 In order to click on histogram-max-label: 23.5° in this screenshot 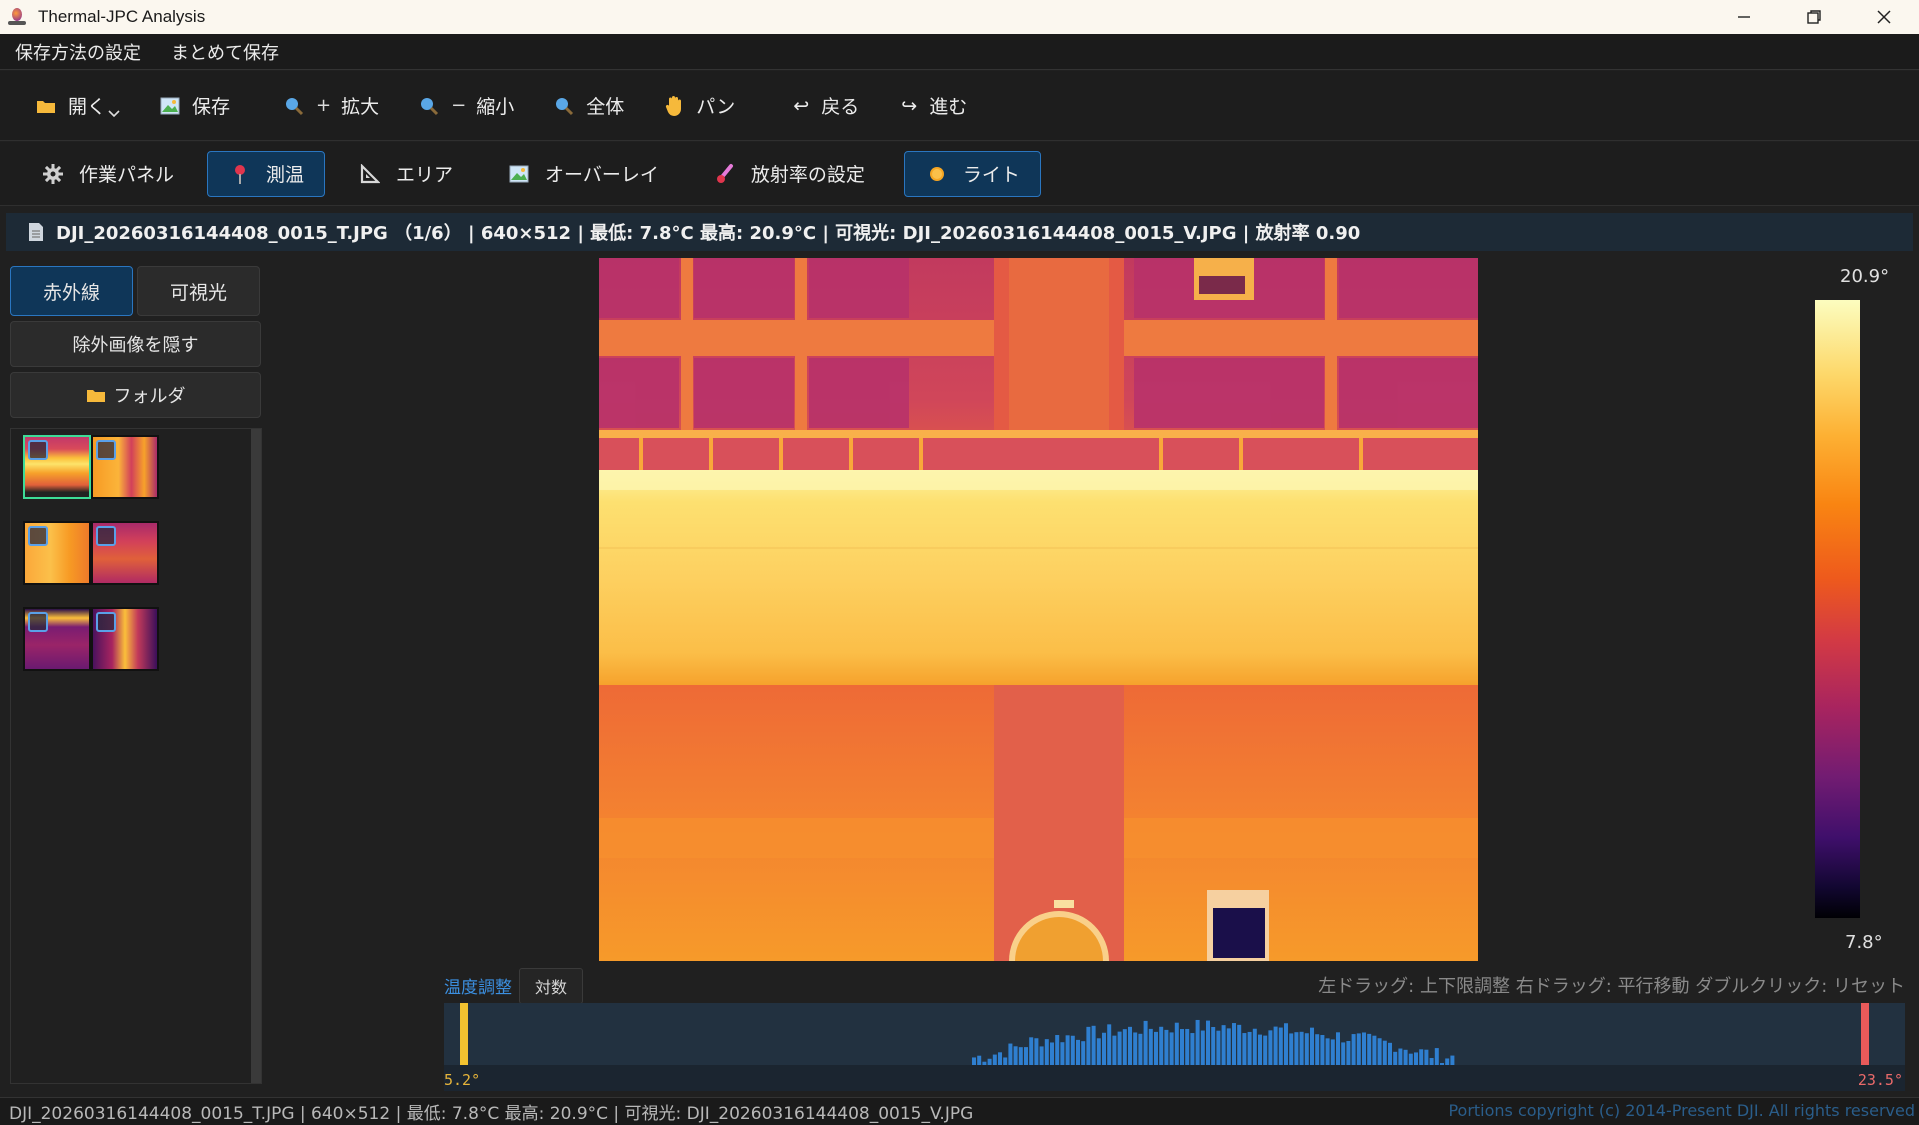, I will do `click(1880, 1080)`.